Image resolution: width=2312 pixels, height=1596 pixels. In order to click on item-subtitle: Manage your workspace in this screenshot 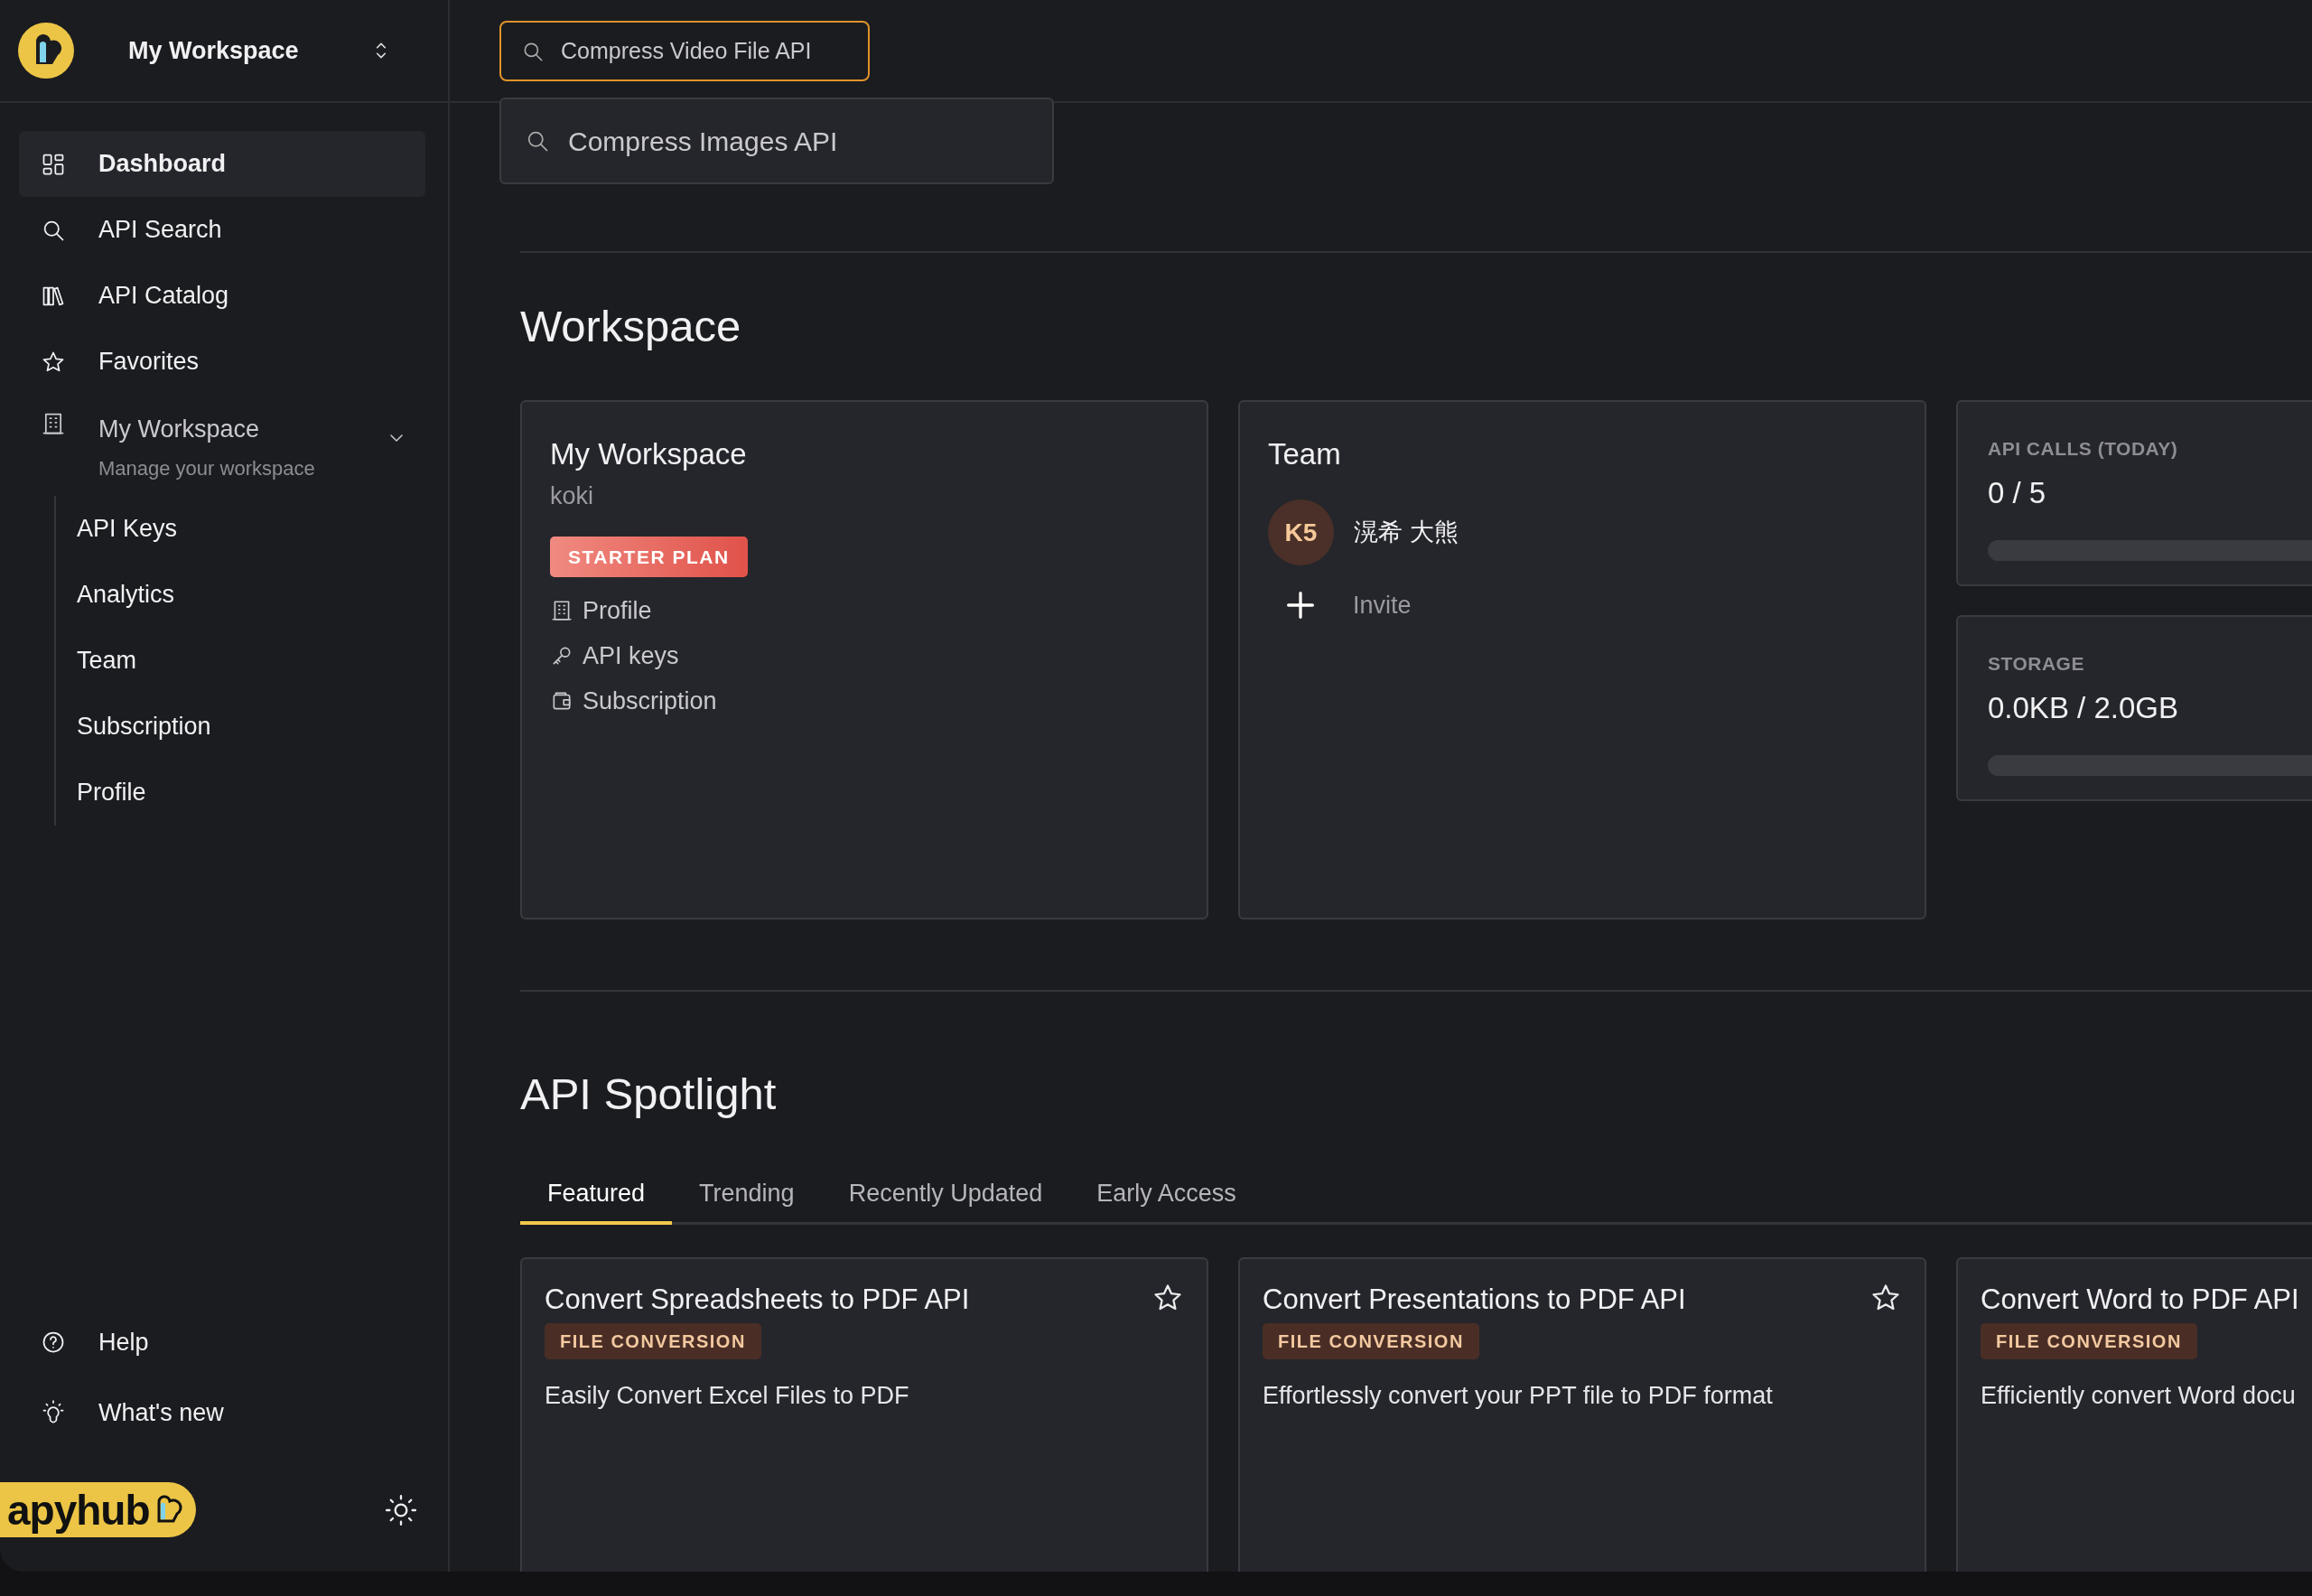, I will do `click(207, 468)`.